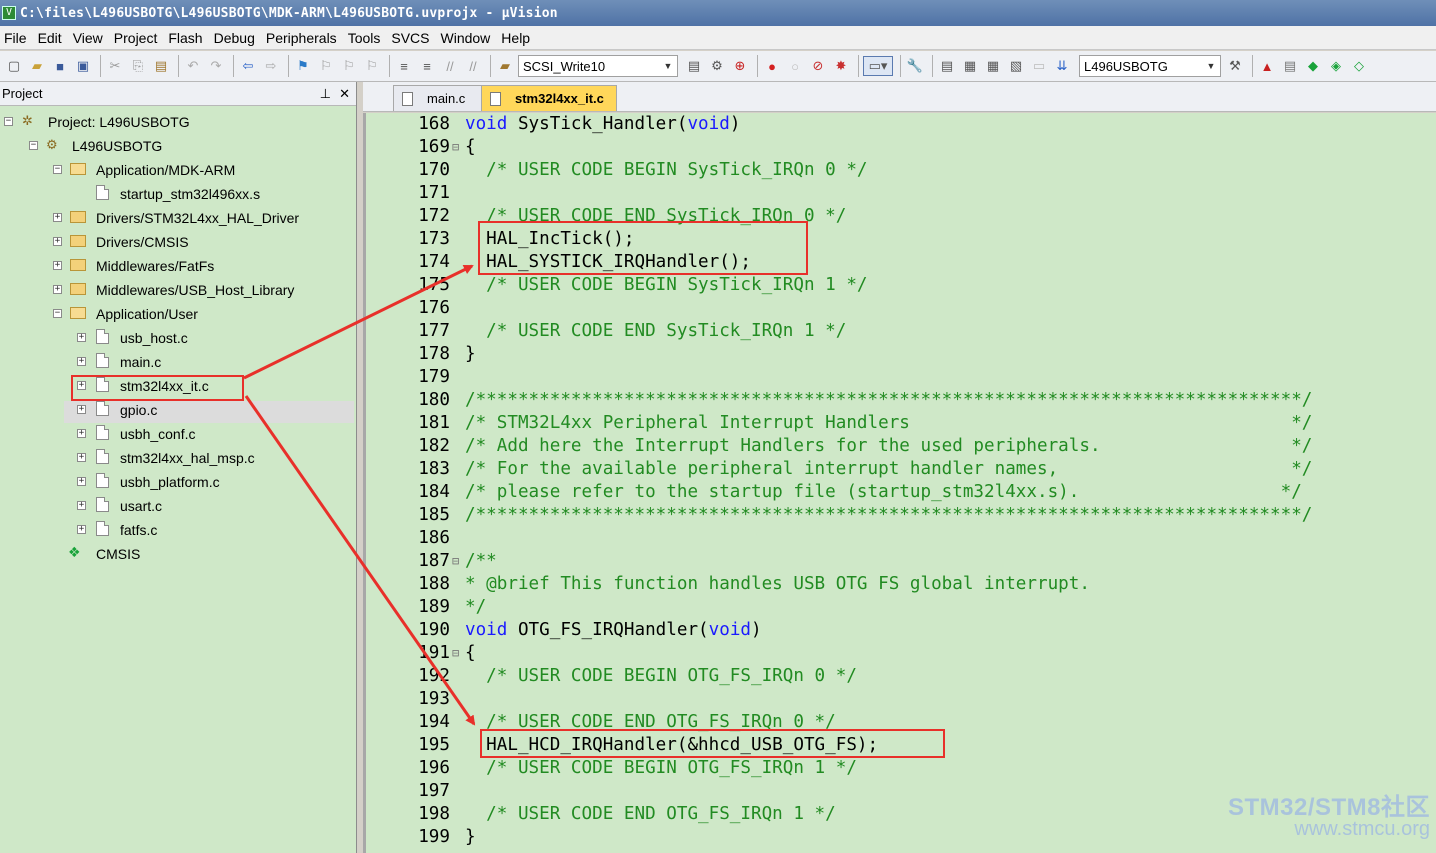 The image size is (1436, 853). I want to click on save-all-icon: ▣, so click(83, 66).